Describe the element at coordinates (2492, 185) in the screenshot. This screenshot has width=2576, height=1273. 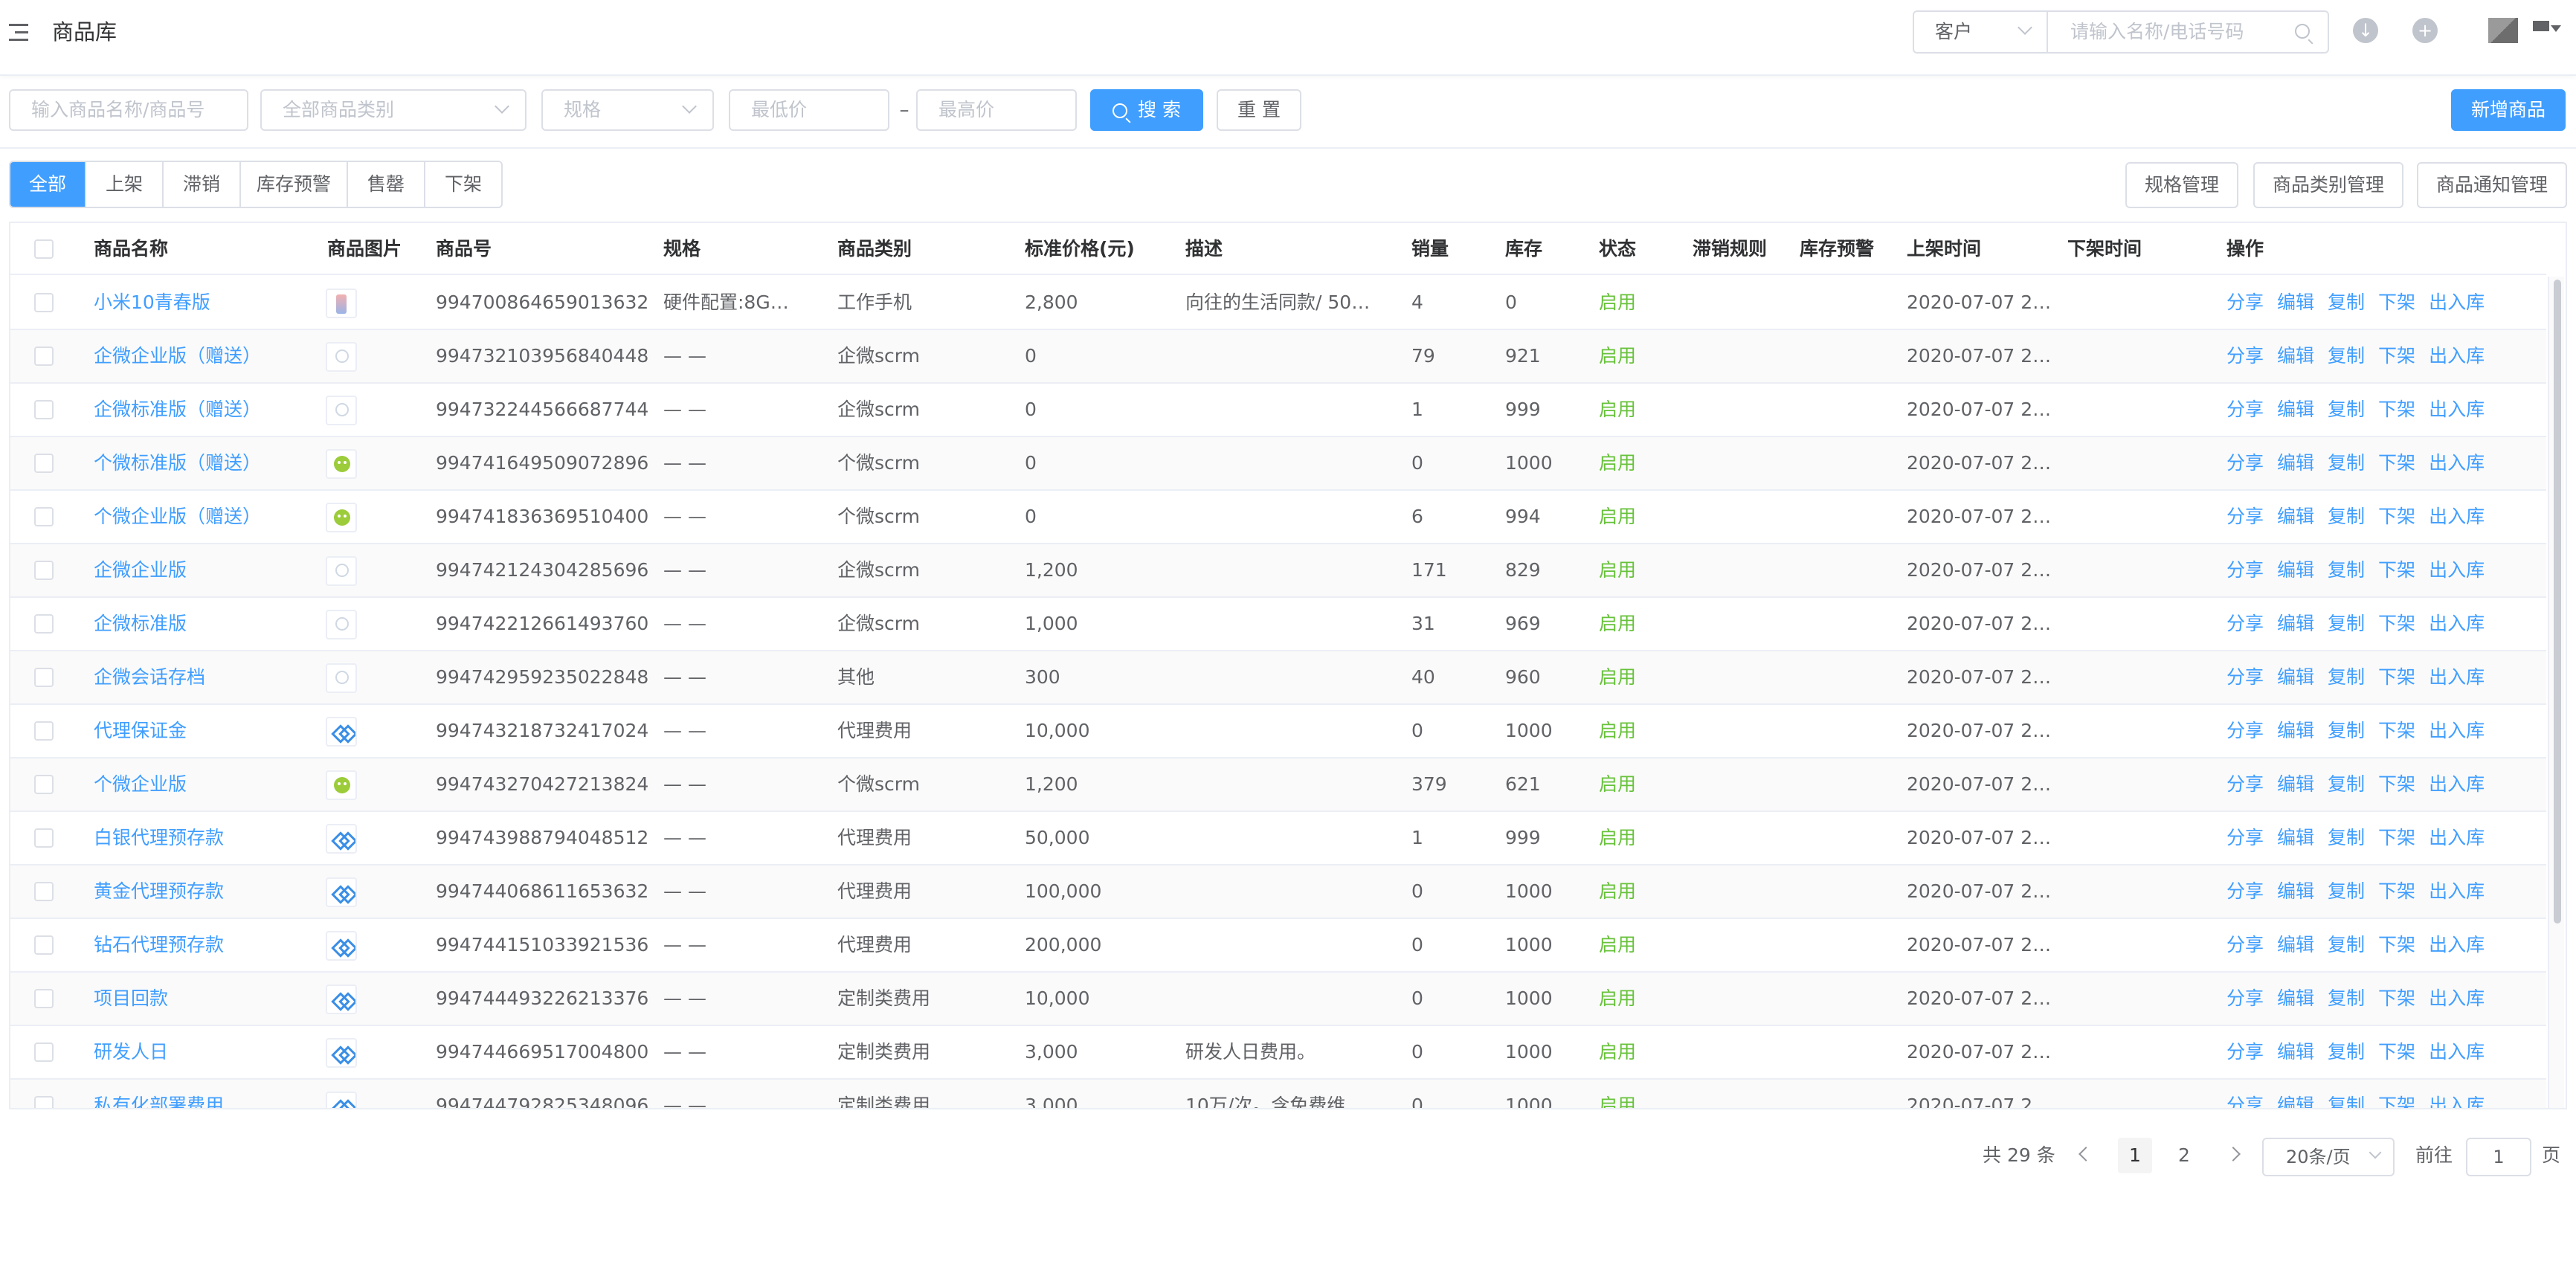
I see `notification-manage-button: 商品通知管理` at that location.